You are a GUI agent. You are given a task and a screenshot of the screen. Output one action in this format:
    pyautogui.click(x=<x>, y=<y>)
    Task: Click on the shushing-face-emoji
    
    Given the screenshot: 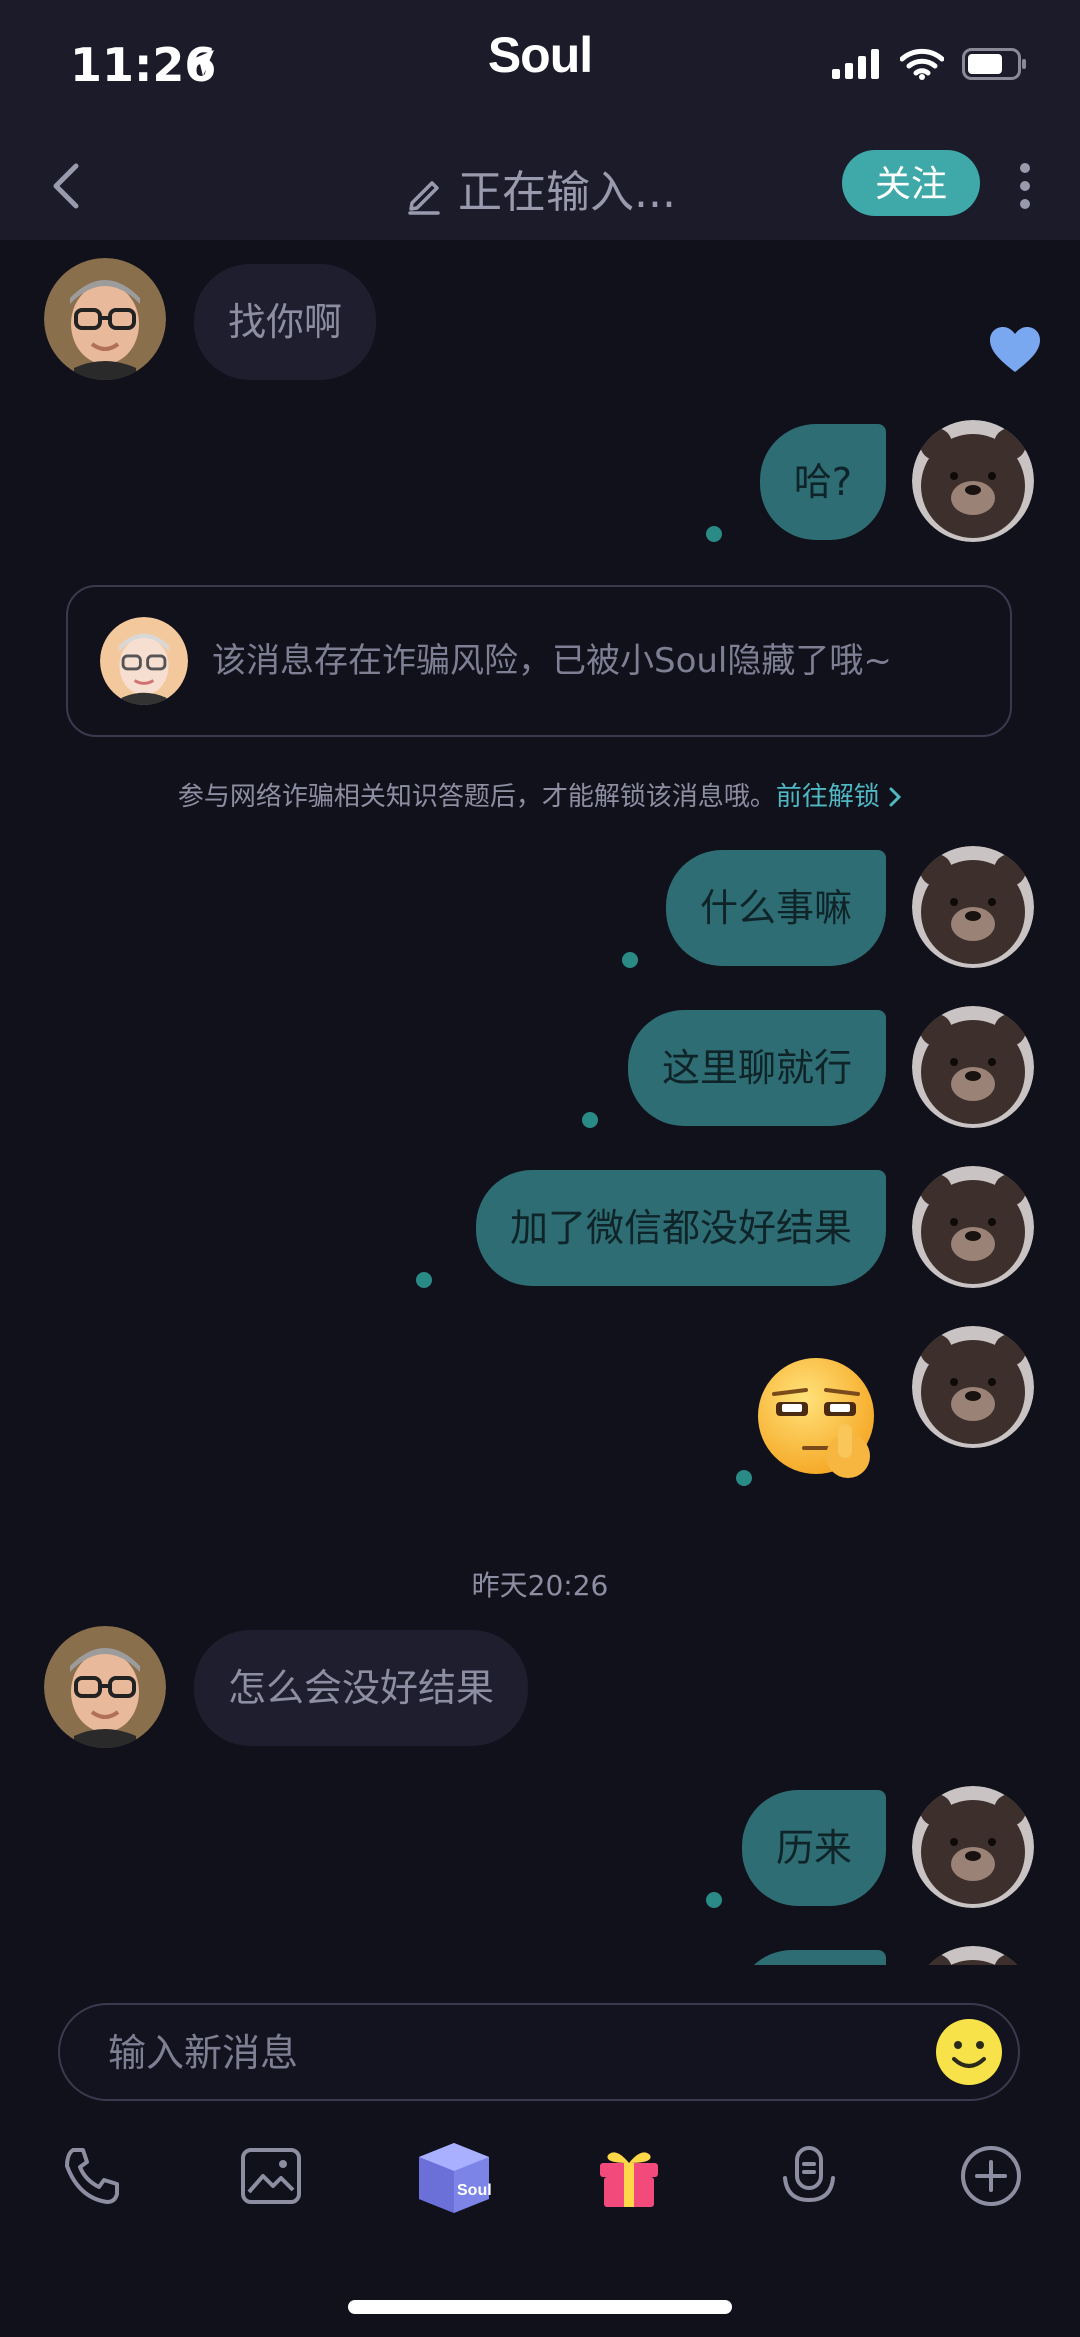 What is the action you would take?
    pyautogui.click(x=821, y=1421)
    